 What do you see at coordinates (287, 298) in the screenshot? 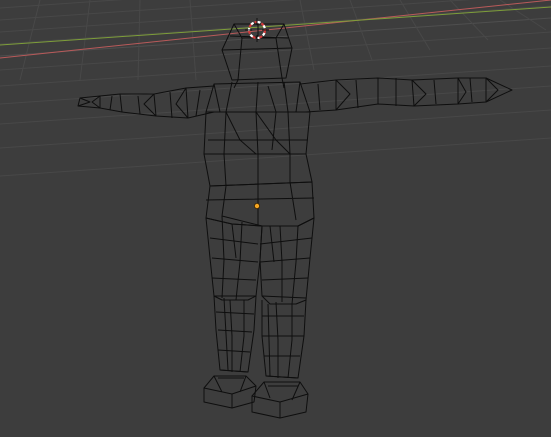
I see `right-leg-mesh` at bounding box center [287, 298].